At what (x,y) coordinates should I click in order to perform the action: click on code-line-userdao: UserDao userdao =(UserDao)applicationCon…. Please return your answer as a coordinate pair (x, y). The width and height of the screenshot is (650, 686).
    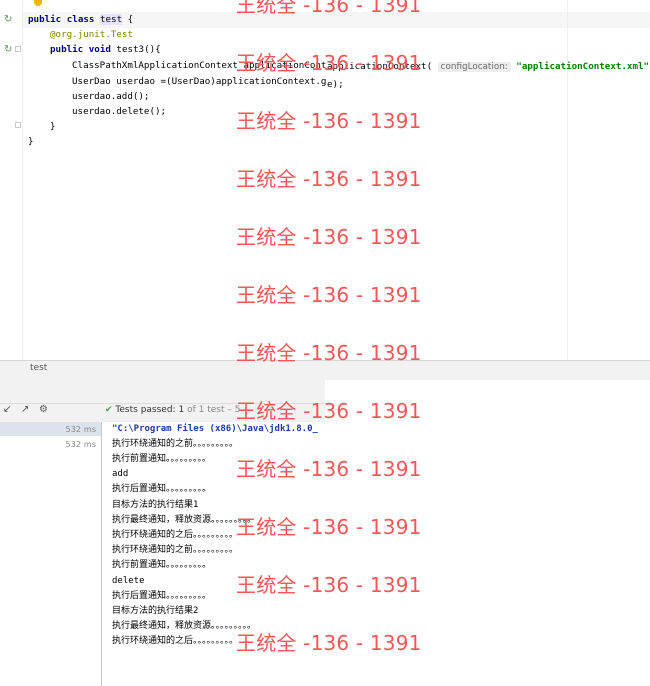
    Looking at the image, I should click on (199, 81).